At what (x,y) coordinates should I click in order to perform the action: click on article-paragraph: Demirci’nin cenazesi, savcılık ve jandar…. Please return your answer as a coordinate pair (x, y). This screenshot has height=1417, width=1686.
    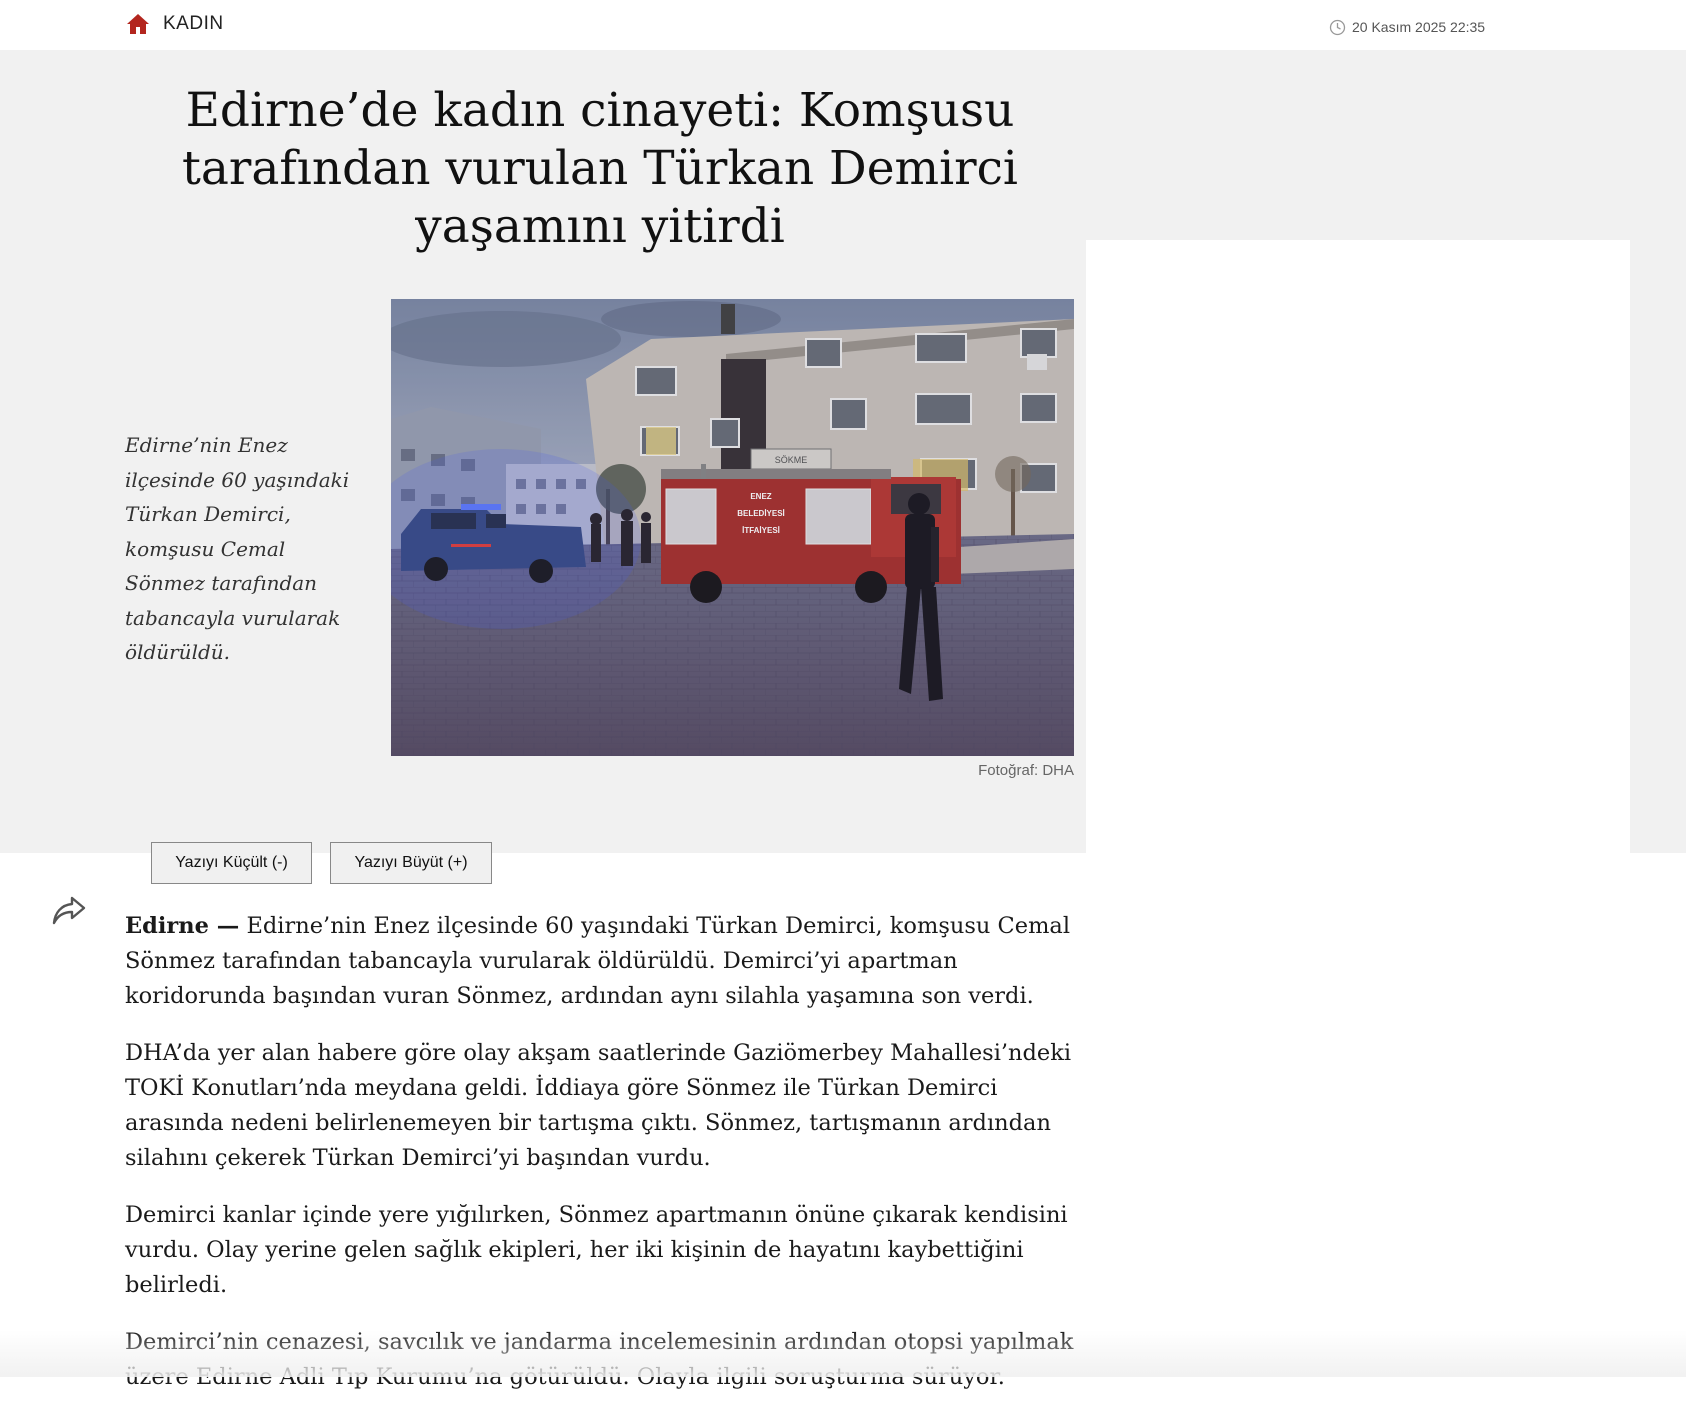
    Looking at the image, I should click on (599, 1359).